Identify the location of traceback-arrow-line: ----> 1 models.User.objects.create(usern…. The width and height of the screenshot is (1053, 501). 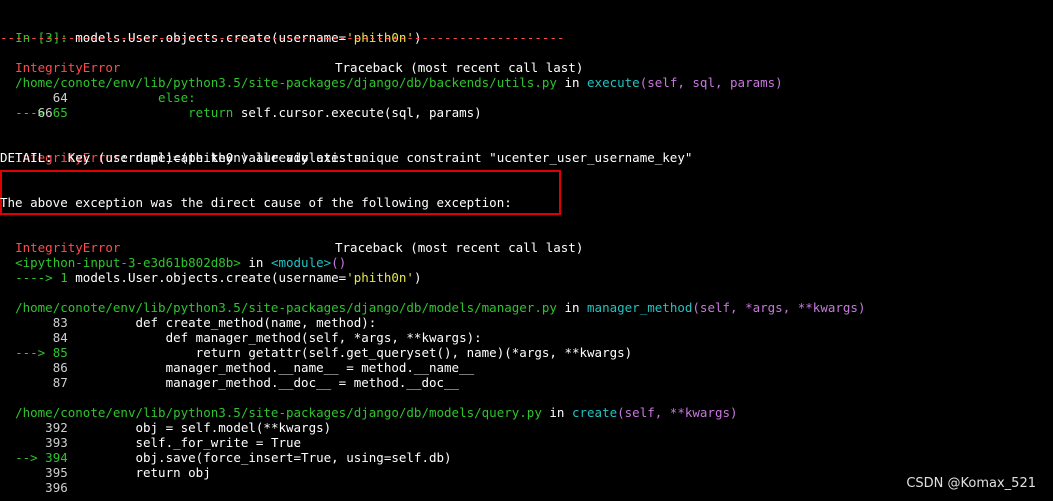
(210, 270).